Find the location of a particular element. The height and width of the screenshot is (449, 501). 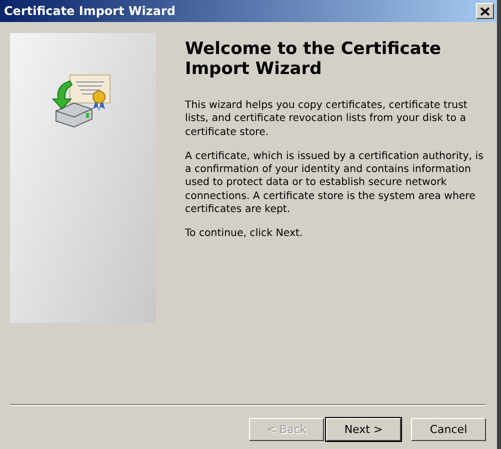

description-text: To continue, click Next. is located at coordinates (244, 233).